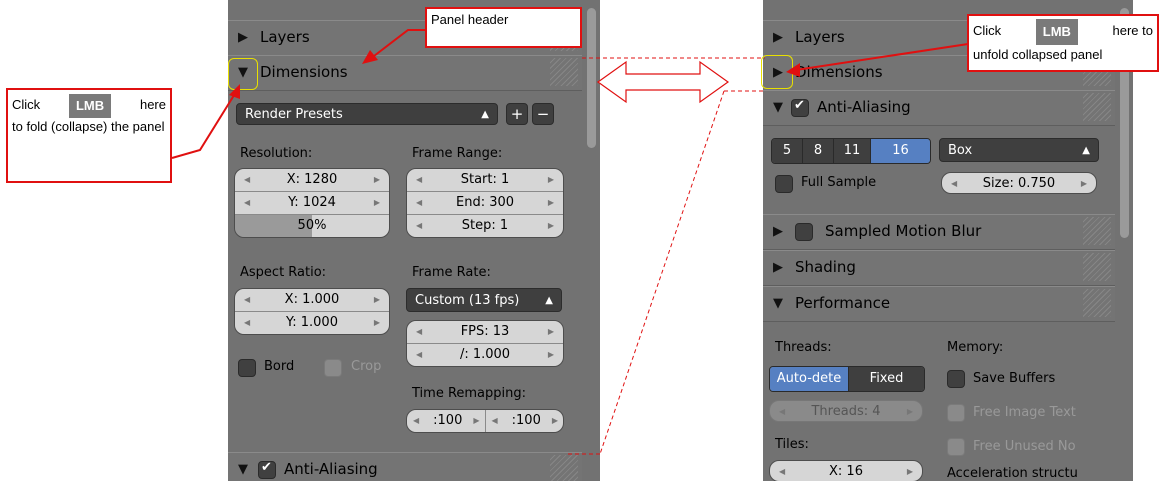 The image size is (1163, 481). What do you see at coordinates (662, 272) in the screenshot?
I see `dashed-connector` at bounding box center [662, 272].